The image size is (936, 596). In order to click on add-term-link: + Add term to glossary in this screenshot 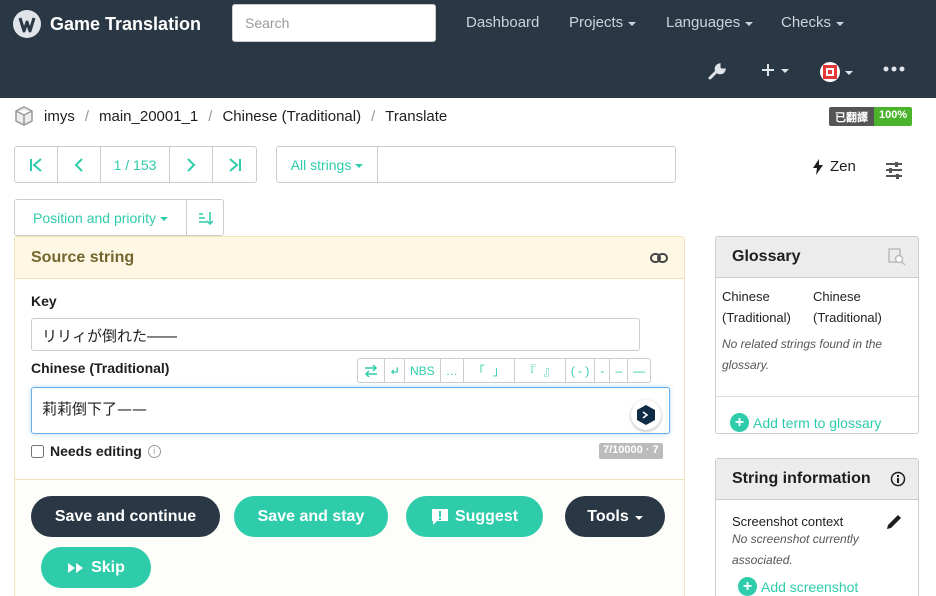, I will do `click(817, 422)`.